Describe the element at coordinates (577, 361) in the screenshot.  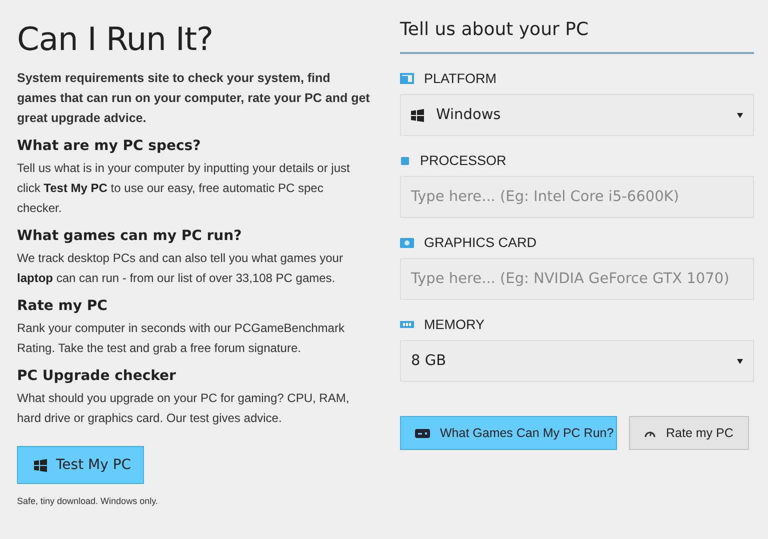
I see `dropdown: 8 GB` at that location.